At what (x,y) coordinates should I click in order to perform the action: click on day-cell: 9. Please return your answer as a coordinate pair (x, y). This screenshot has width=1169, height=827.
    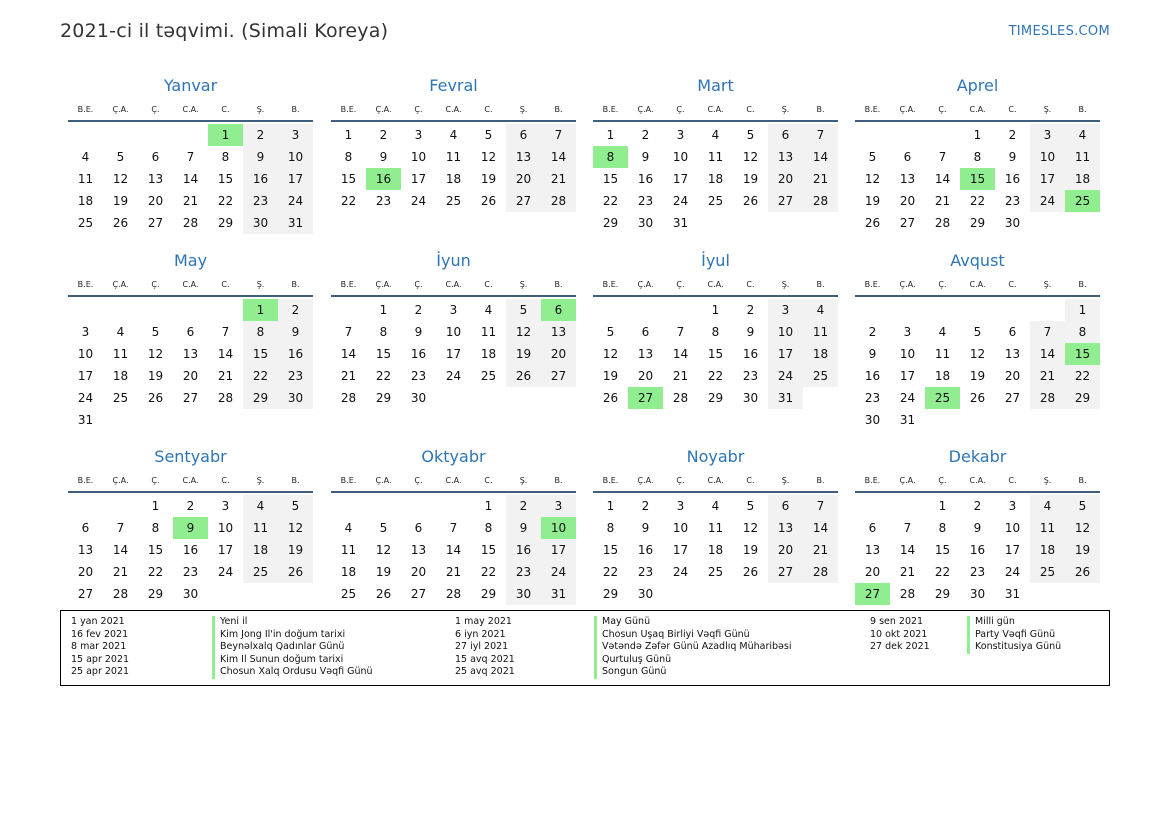
    Looking at the image, I should click on (872, 354).